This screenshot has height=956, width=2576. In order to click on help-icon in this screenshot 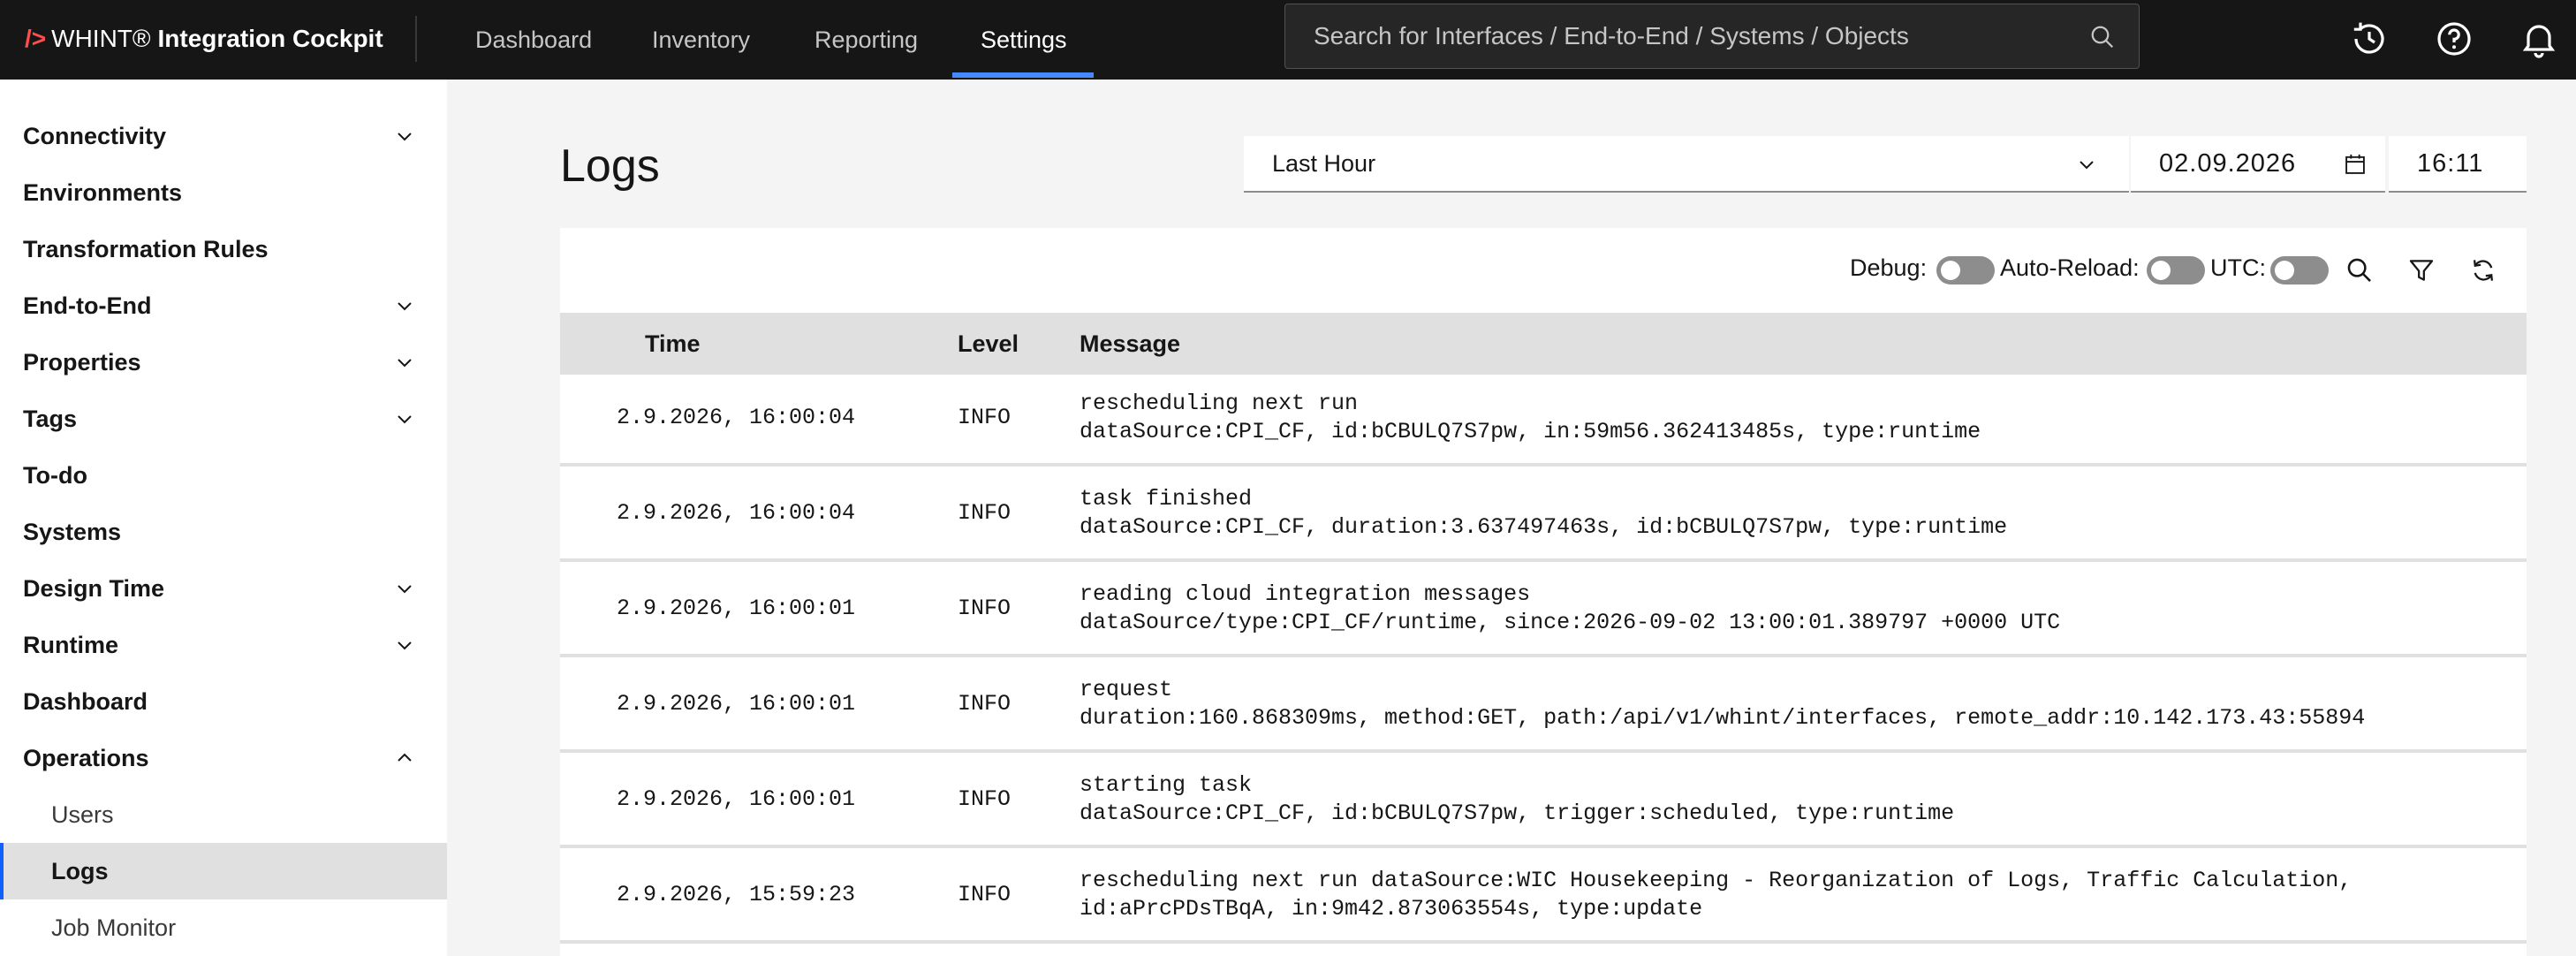, I will do `click(2454, 39)`.